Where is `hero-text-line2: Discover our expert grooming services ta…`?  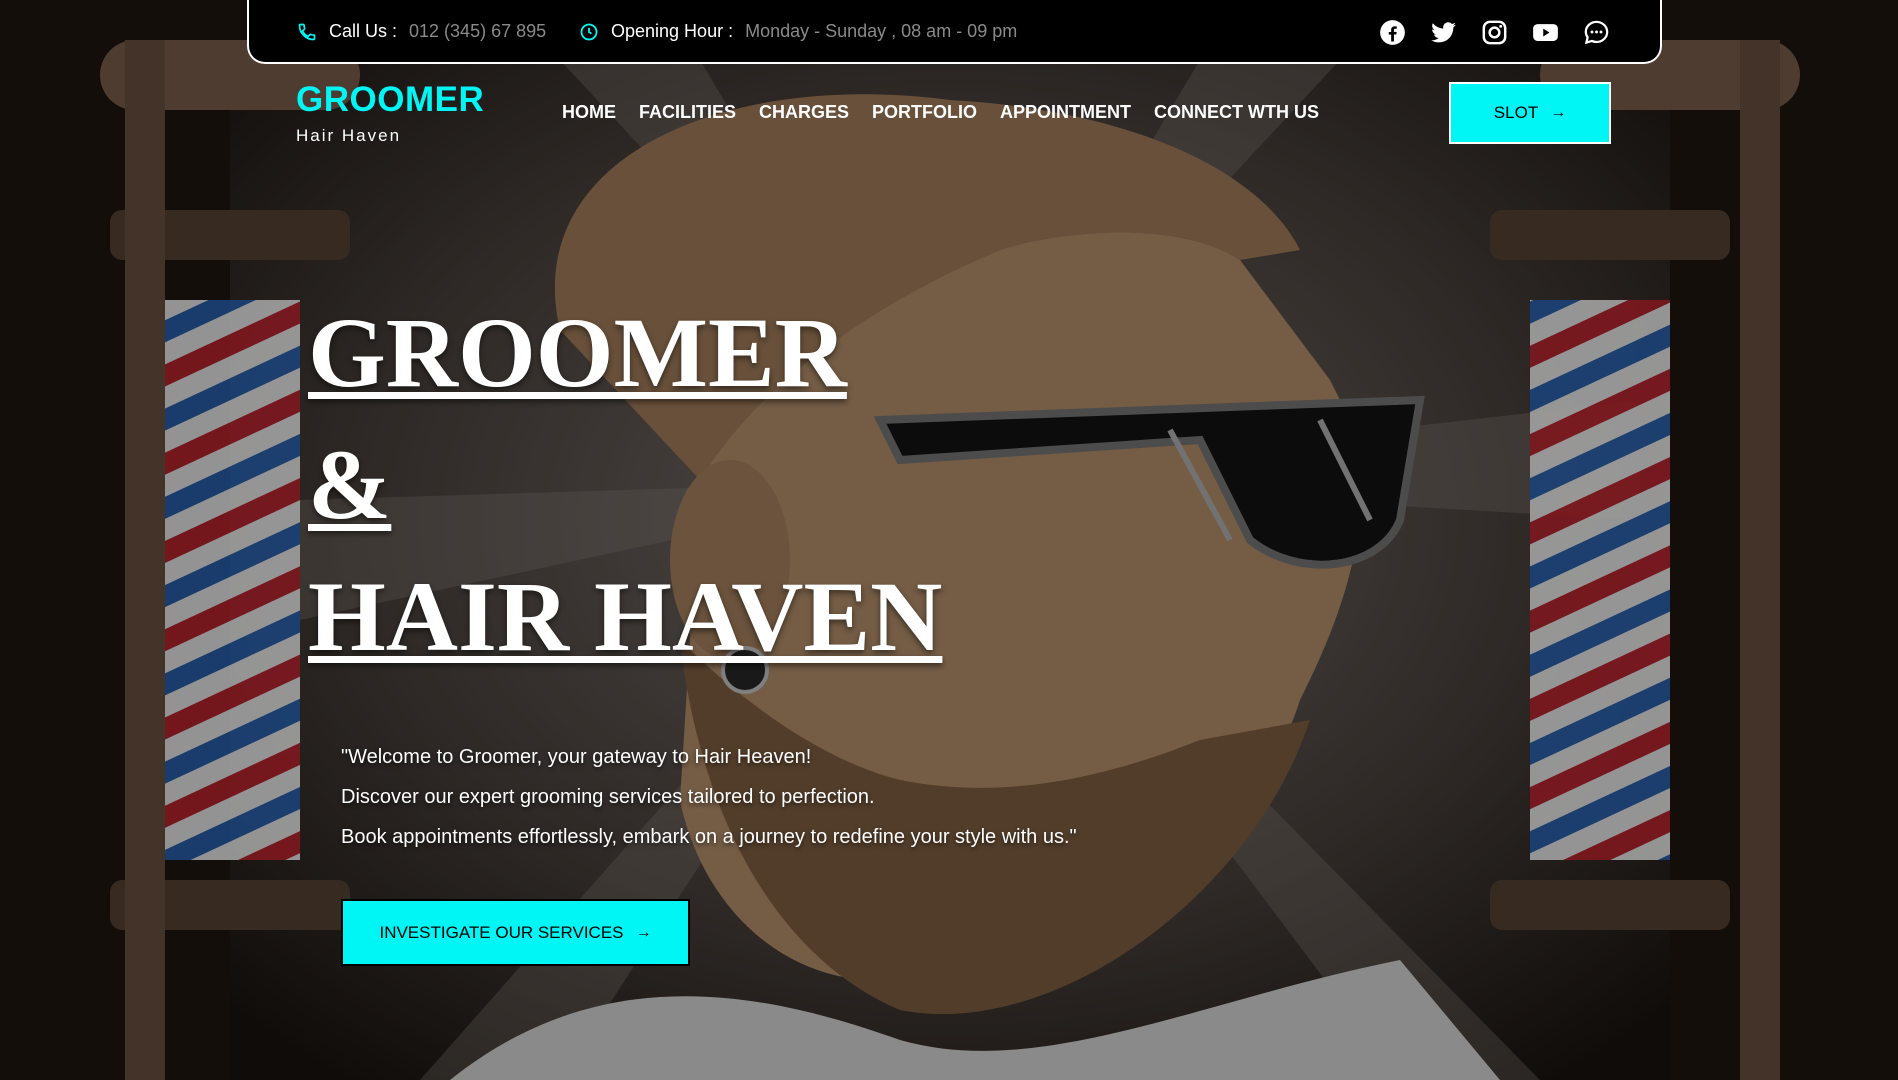
hero-text-line2: Discover our expert grooming services ta… is located at coordinates (608, 797).